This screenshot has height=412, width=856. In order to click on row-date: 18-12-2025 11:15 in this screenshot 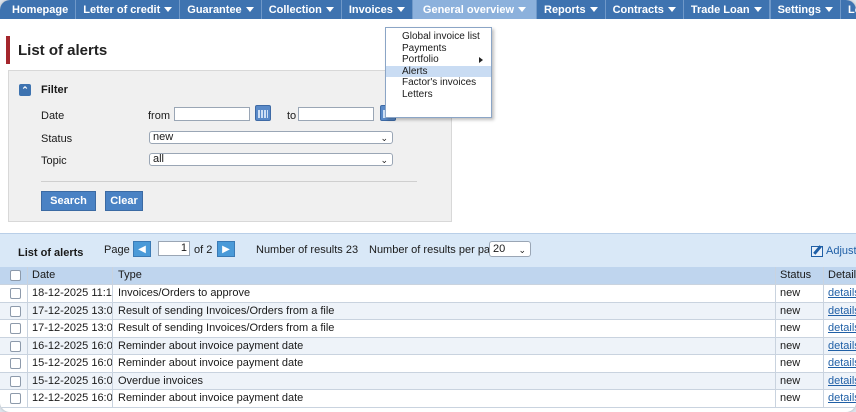, I will do `click(70, 293)`.